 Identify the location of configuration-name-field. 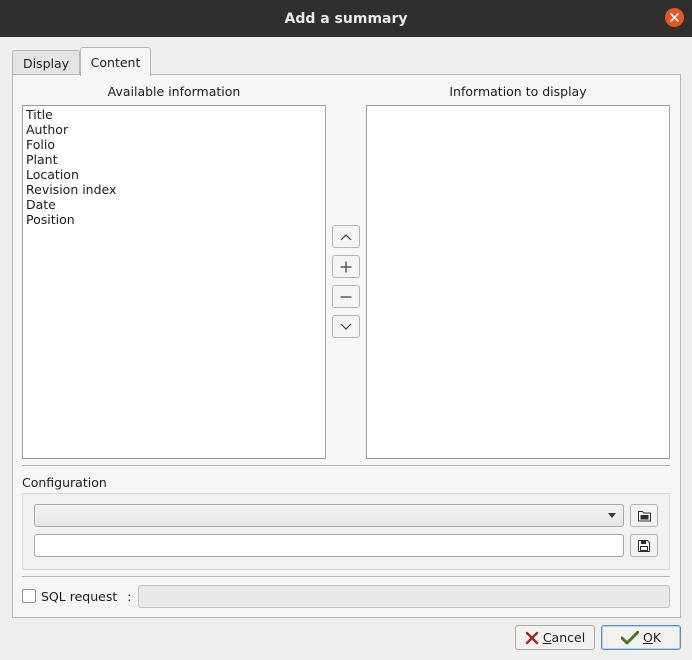
(329, 545).